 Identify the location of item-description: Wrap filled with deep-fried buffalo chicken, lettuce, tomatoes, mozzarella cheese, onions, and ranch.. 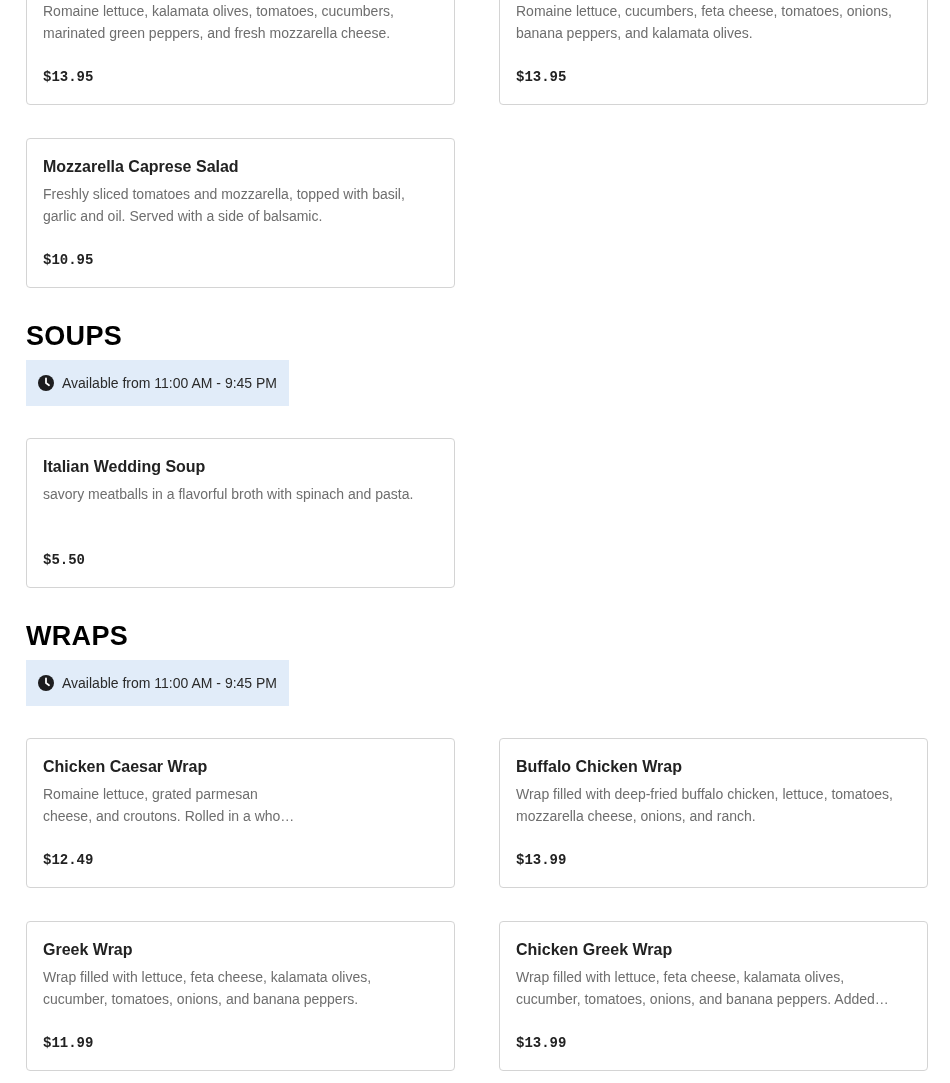
(705, 805).